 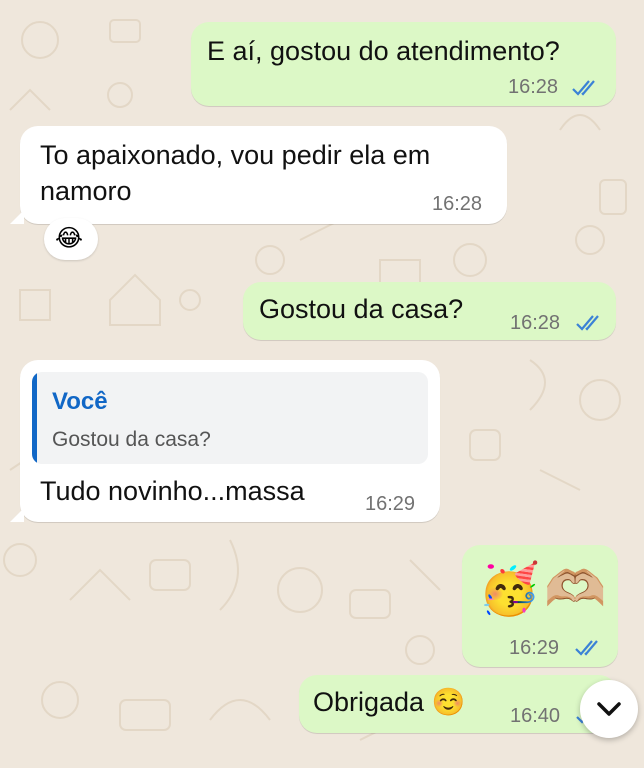 I want to click on message-outgoing: 🥳 🫶🏼 16:29, so click(x=540, y=606).